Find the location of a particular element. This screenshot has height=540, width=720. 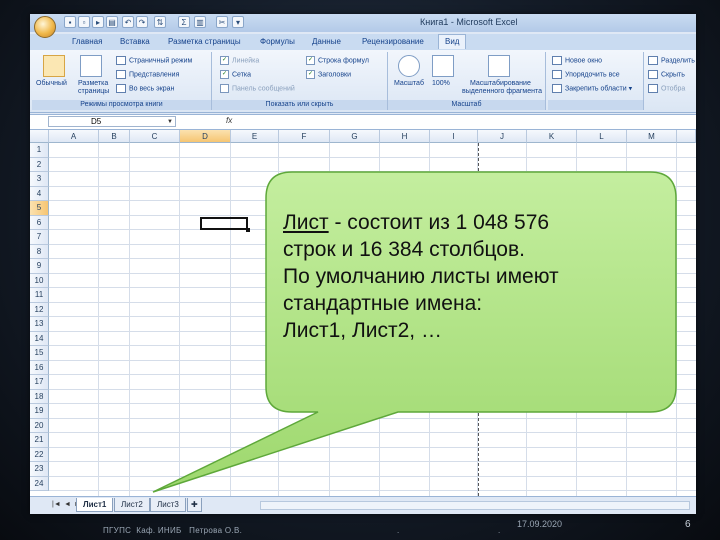

unhide-button: Отобра is located at coordinates (666, 88).